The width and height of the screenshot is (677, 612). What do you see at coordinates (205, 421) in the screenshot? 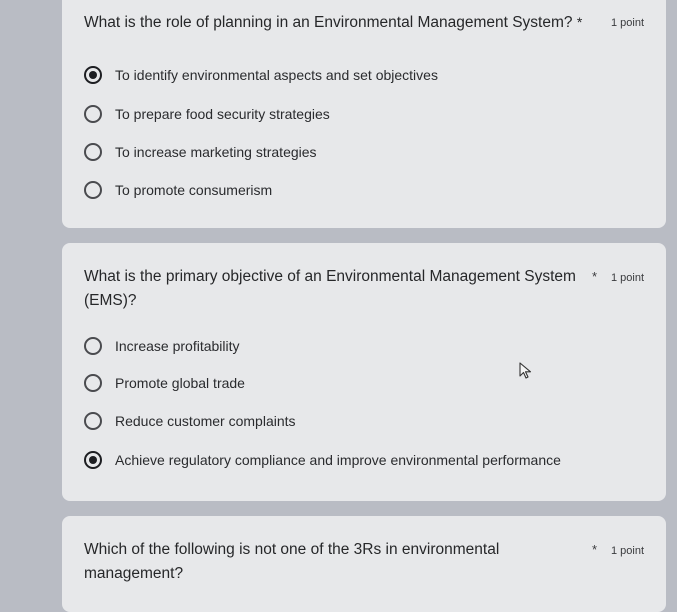
I see `option-label: Reduce customer complaints` at bounding box center [205, 421].